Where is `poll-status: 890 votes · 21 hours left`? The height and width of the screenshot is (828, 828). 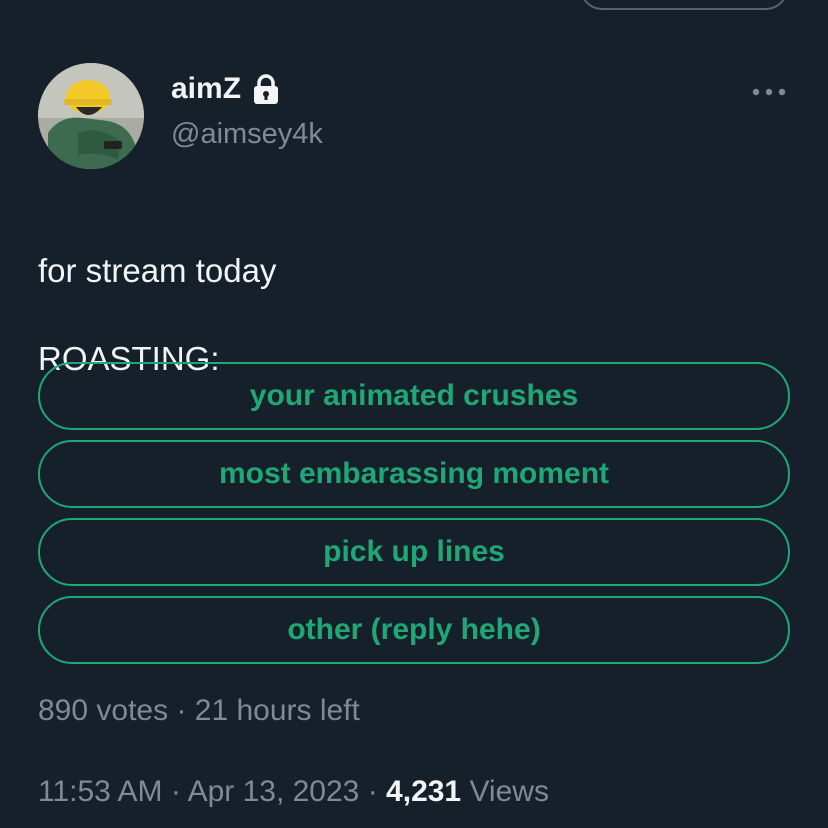 poll-status: 890 votes · 21 hours left is located at coordinates (199, 711).